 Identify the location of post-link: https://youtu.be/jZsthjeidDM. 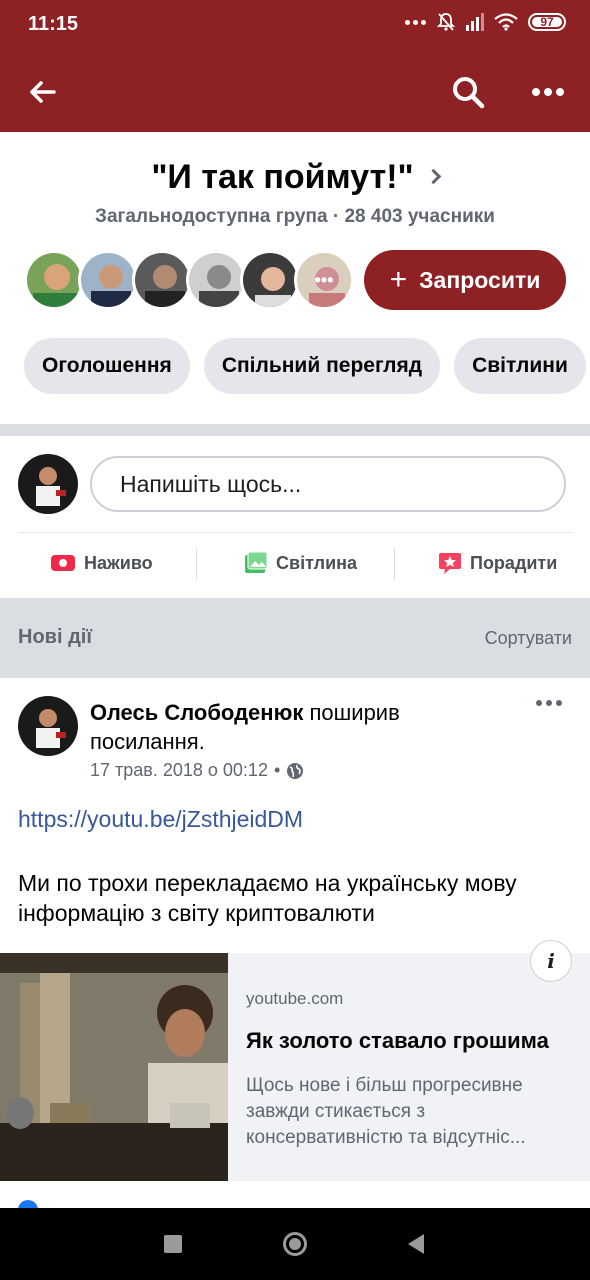
(160, 819).